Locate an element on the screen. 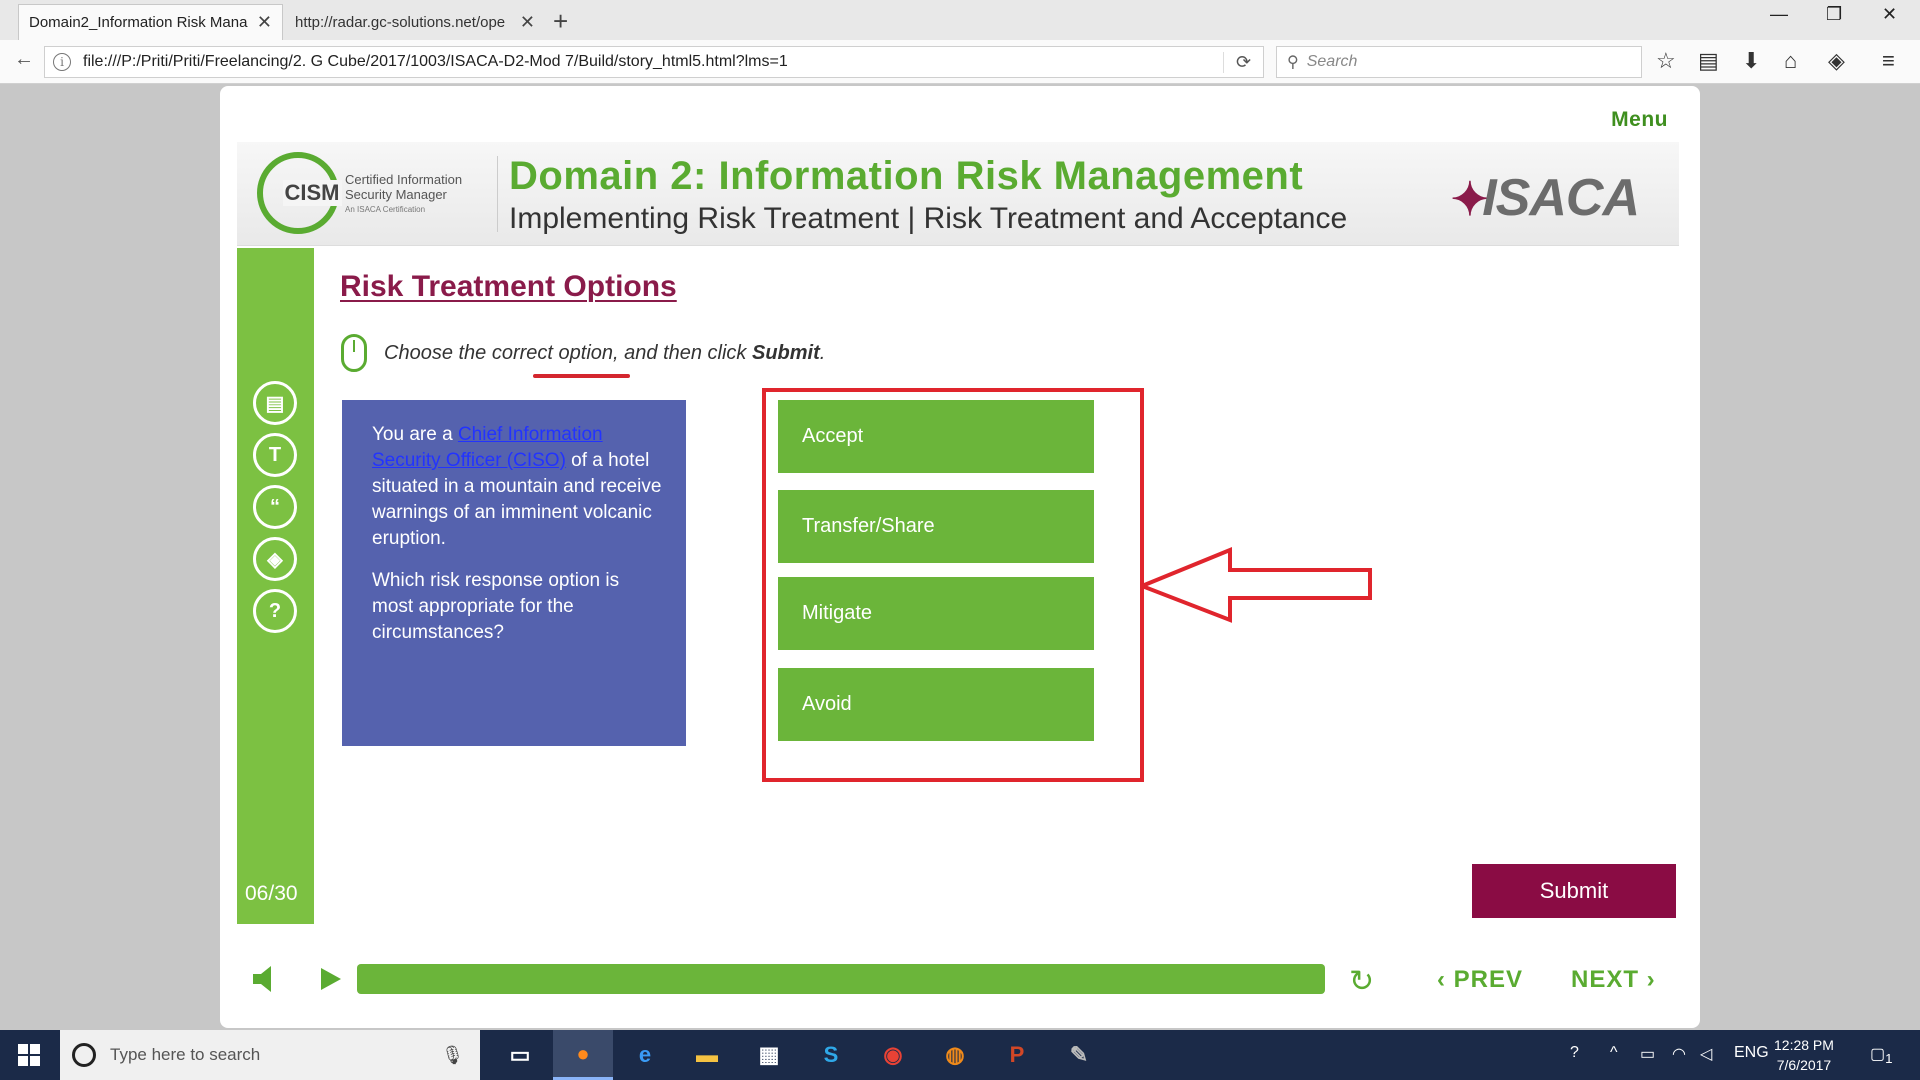 The height and width of the screenshot is (1080, 1920). submit-button: Submit is located at coordinates (1574, 891).